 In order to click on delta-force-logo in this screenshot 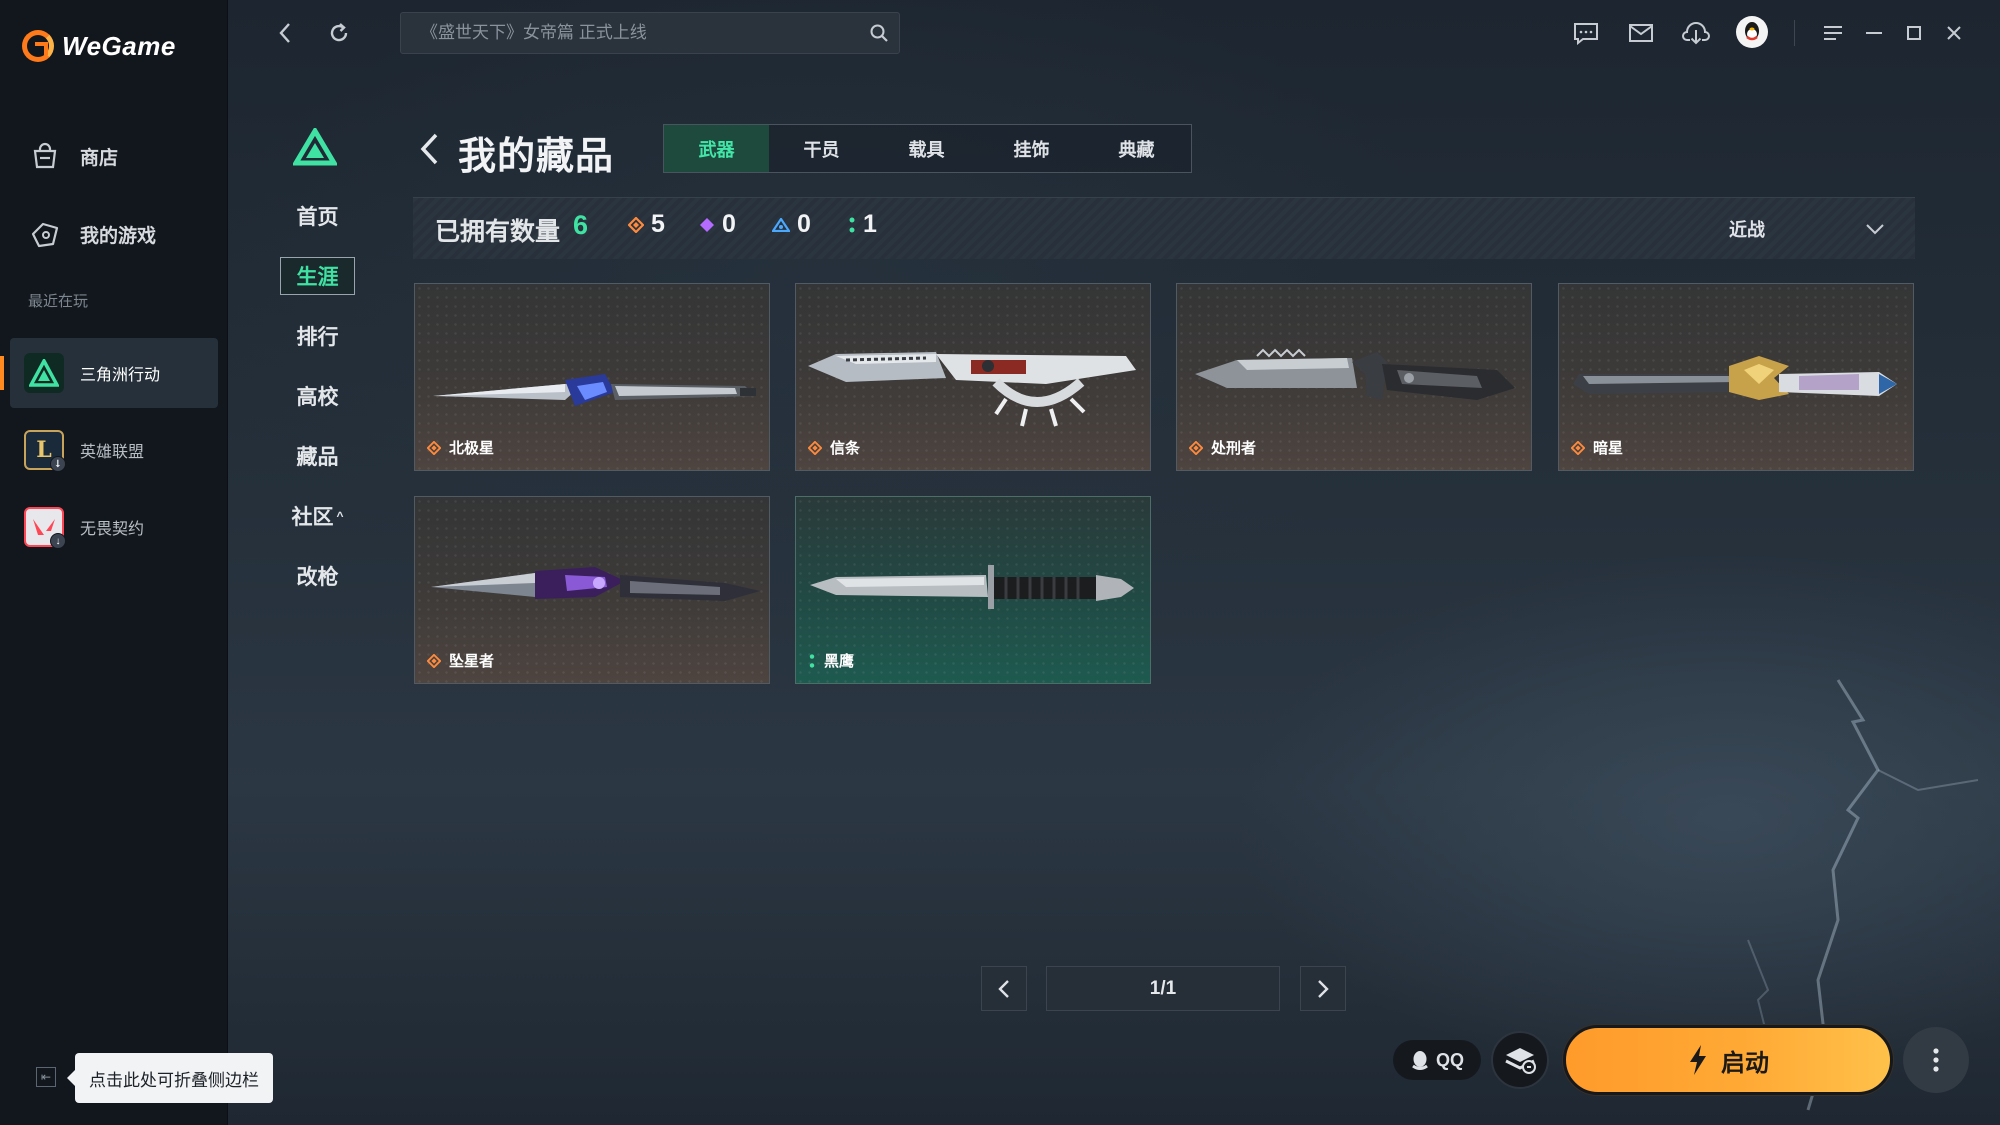, I will do `click(315, 148)`.